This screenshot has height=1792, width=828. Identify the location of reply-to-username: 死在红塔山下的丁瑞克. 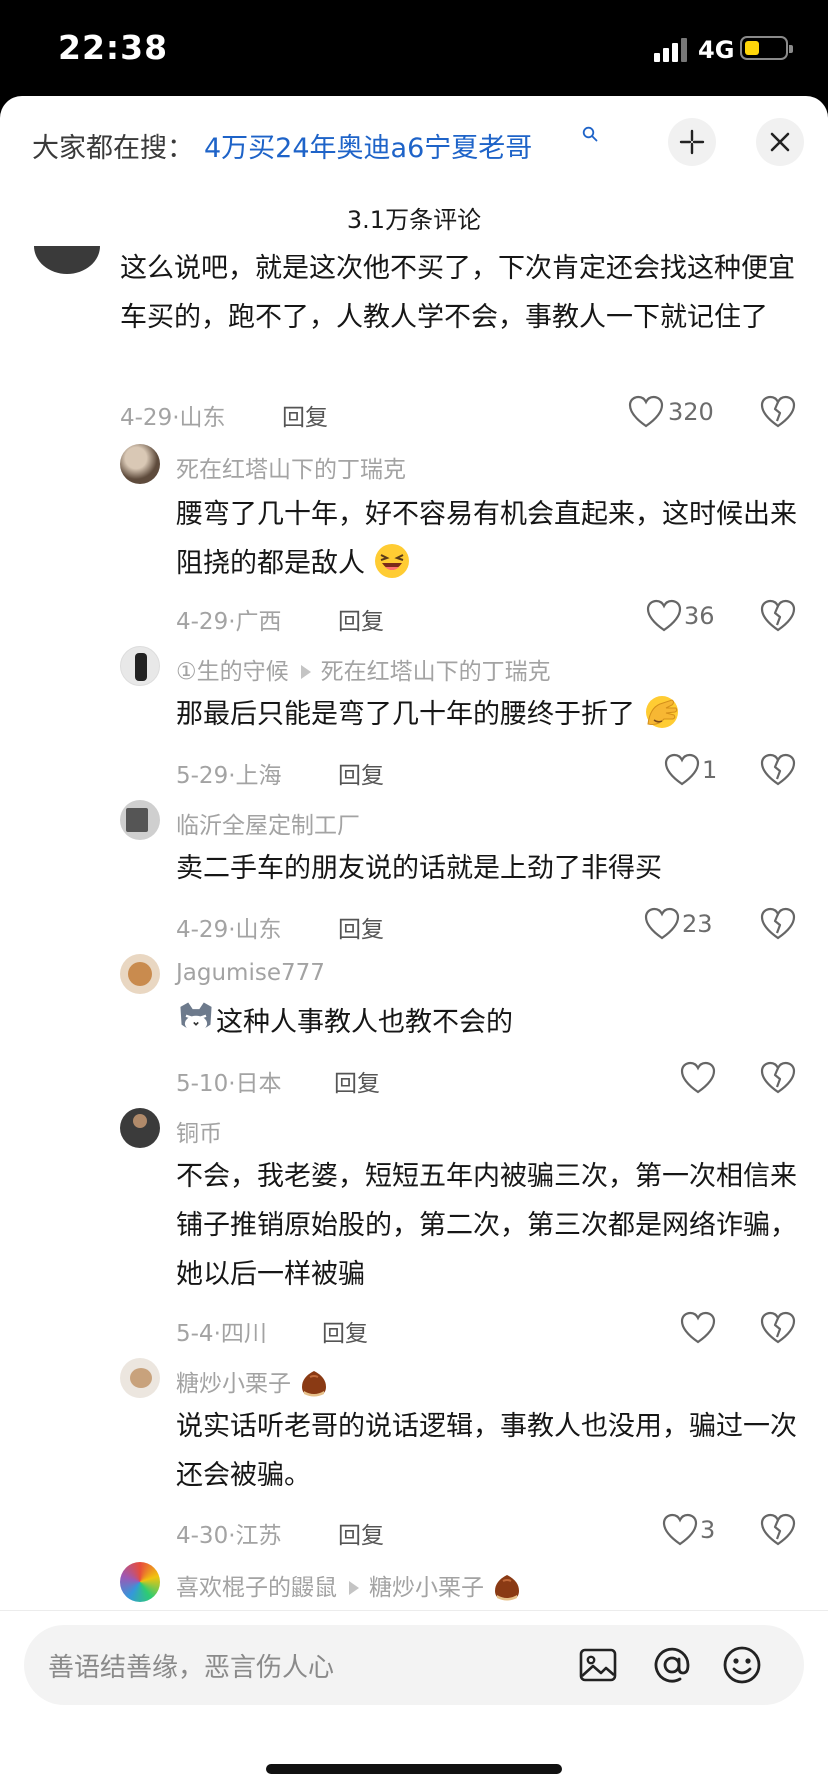
(436, 672).